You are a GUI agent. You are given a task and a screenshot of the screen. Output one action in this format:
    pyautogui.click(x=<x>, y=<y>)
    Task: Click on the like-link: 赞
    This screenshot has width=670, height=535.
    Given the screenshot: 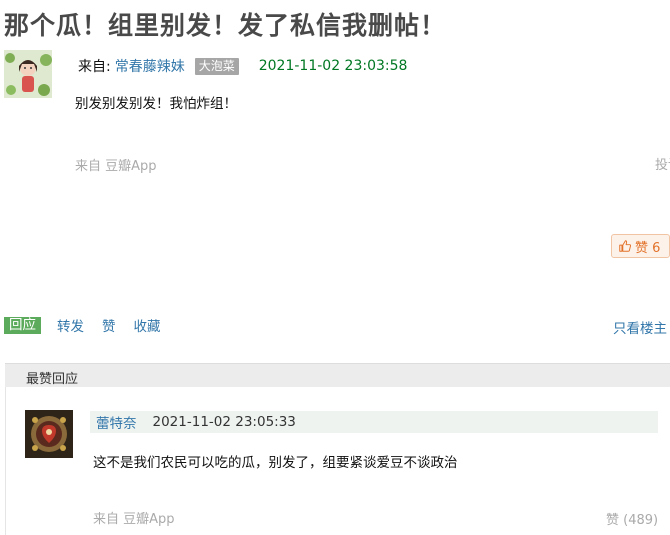 What is the action you would take?
    pyautogui.click(x=109, y=325)
    